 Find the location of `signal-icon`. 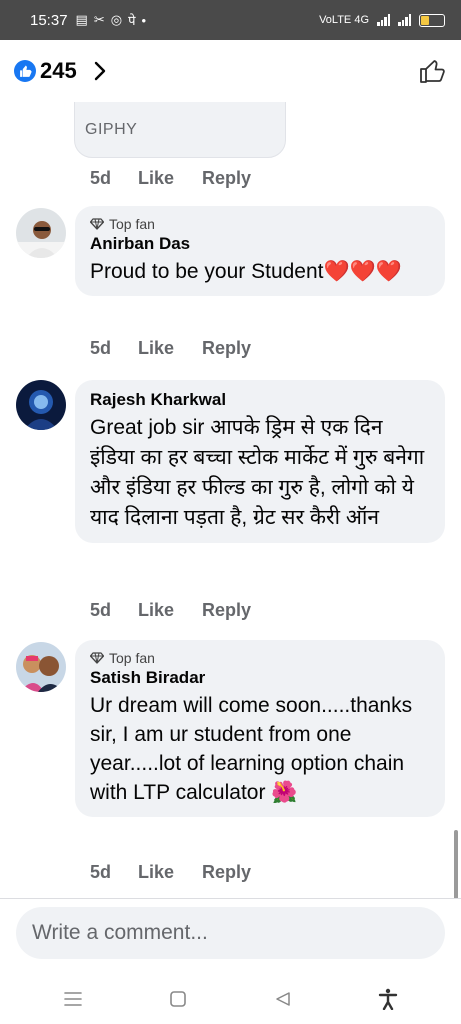

signal-icon is located at coordinates (383, 20).